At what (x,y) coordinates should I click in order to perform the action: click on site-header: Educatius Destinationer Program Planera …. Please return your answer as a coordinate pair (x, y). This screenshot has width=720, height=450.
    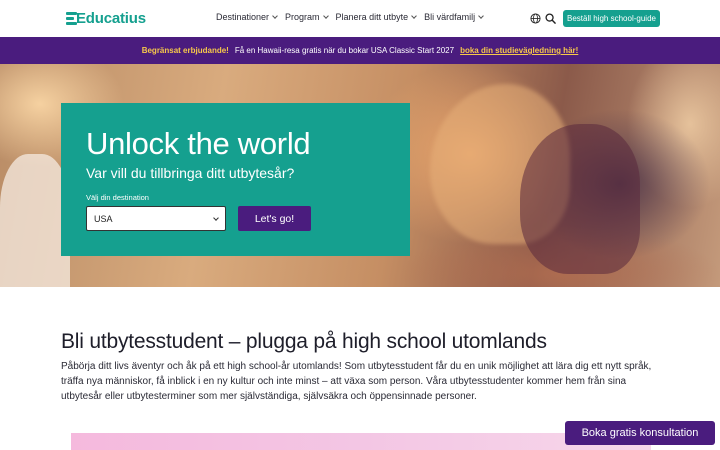
    Looking at the image, I should click on (360, 18).